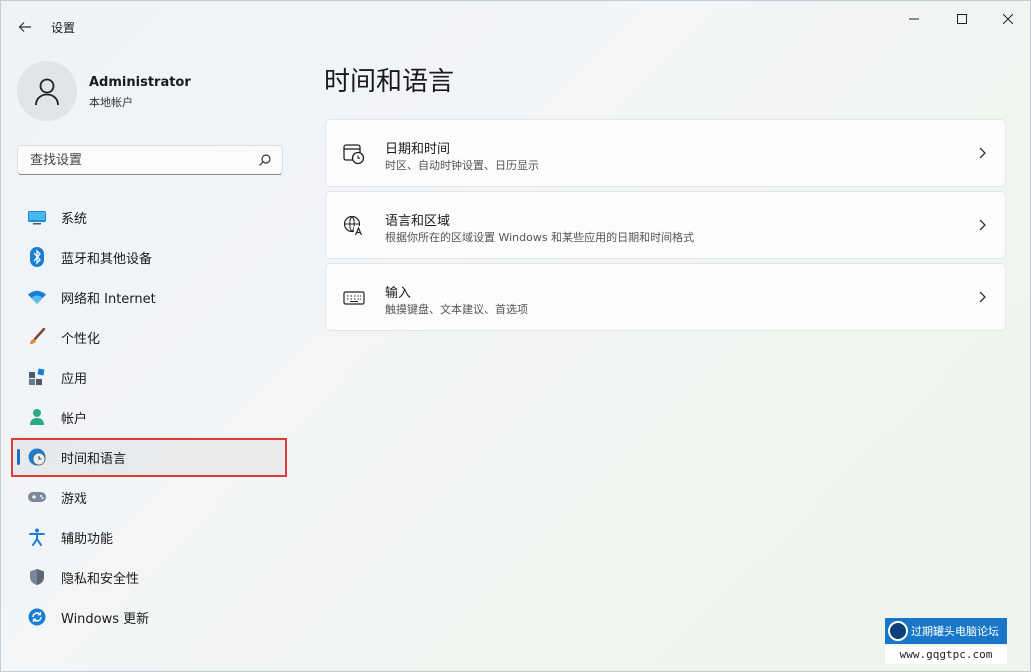  I want to click on watermark-url: www.gqgtpc.com, so click(946, 655).